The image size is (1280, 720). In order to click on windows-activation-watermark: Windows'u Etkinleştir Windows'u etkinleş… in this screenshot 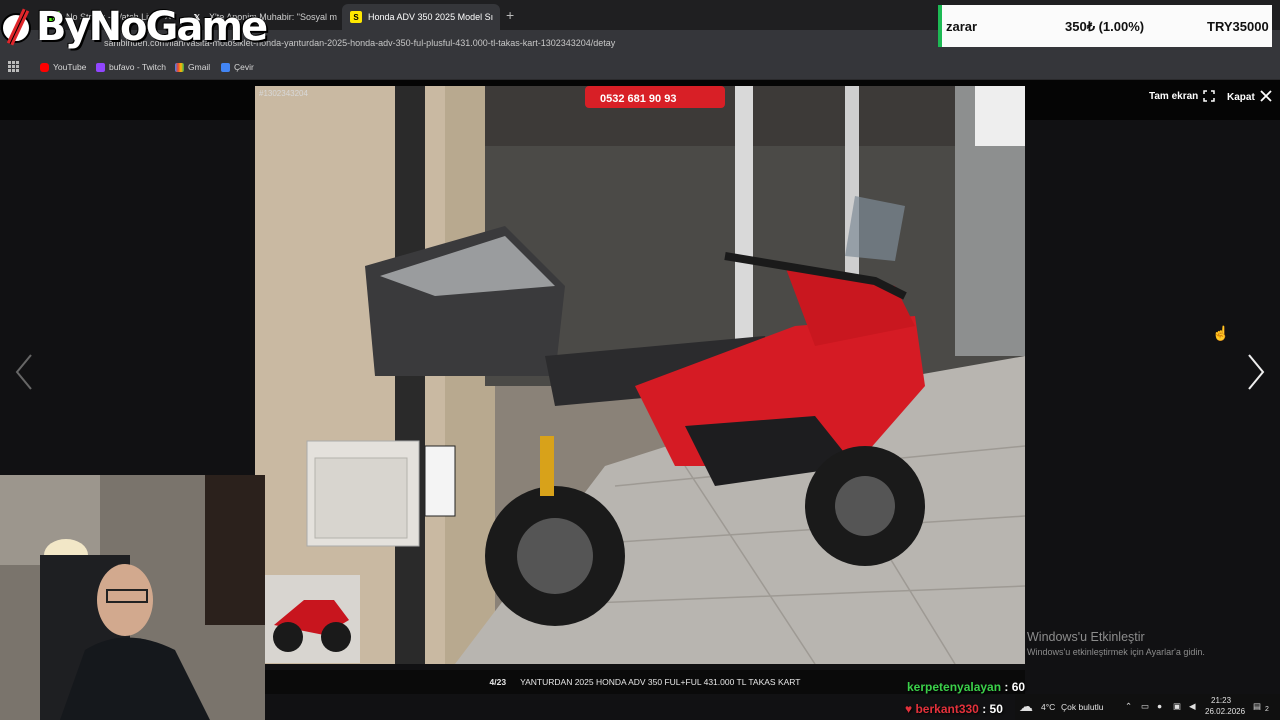, I will do `click(1116, 643)`.